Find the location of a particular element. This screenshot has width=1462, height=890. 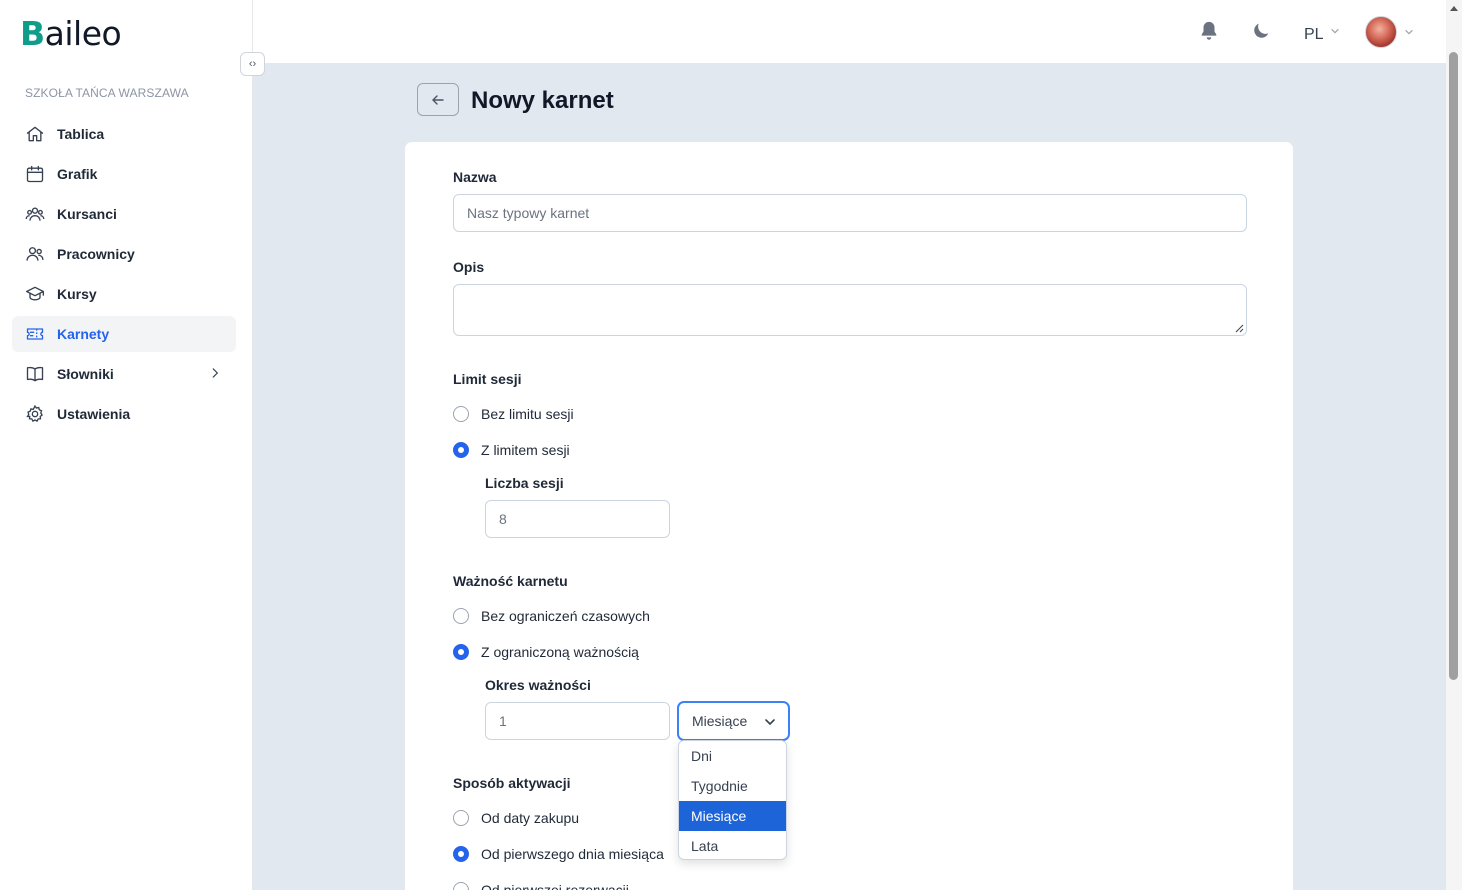

scroll-up-arrow-icon is located at coordinates (1454, 8).